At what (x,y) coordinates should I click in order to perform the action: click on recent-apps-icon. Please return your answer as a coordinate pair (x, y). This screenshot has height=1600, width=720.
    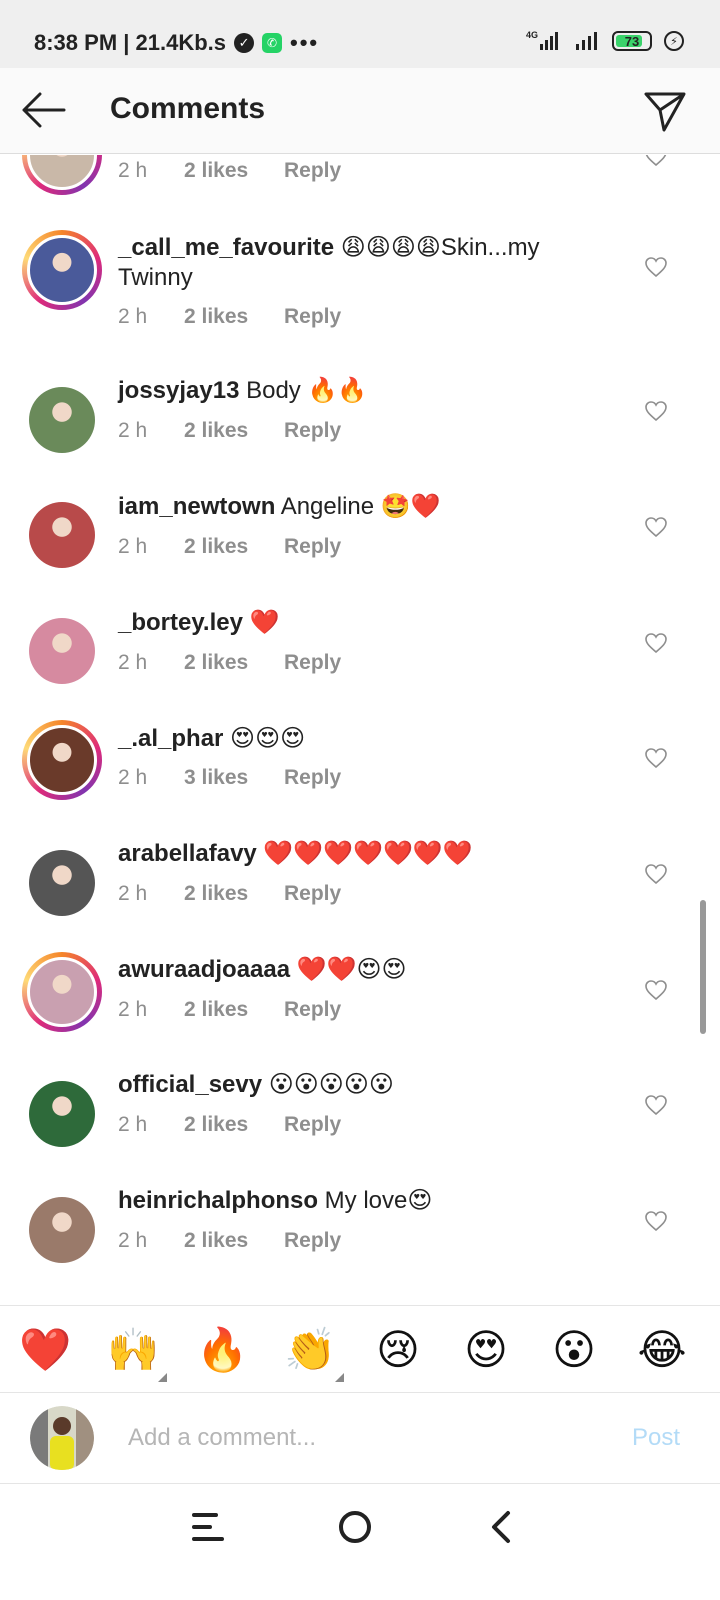
    Looking at the image, I should click on (208, 1527).